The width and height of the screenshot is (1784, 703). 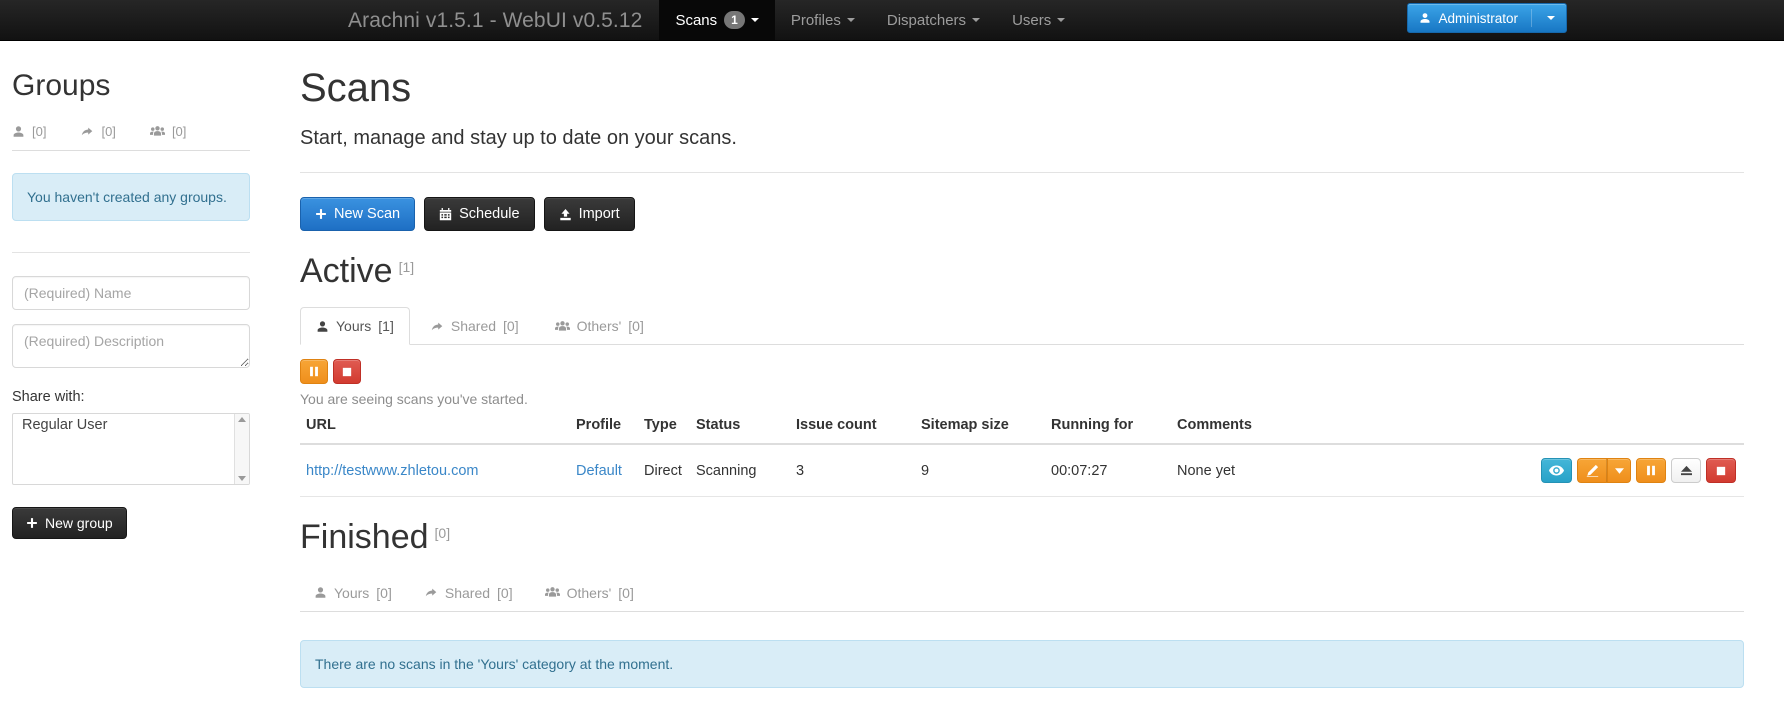 What do you see at coordinates (79, 523) in the screenshot?
I see `new-group-label: New group` at bounding box center [79, 523].